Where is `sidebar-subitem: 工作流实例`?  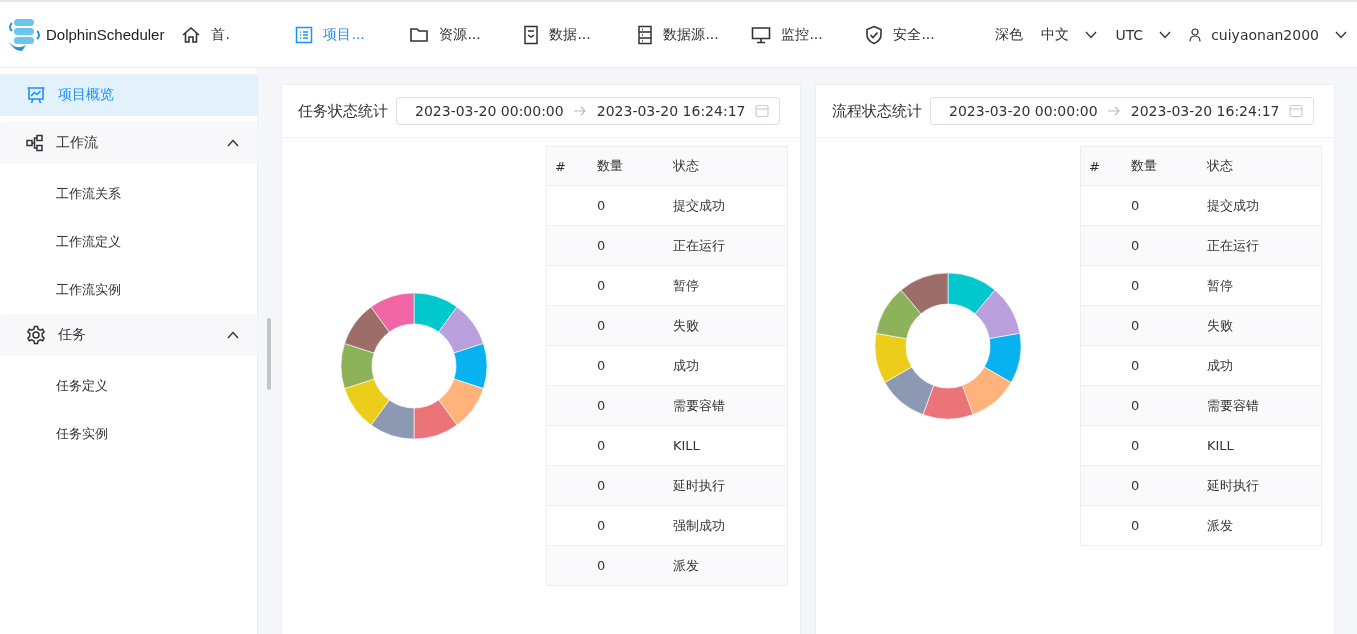
sidebar-subitem: 工作流实例 is located at coordinates (128, 290).